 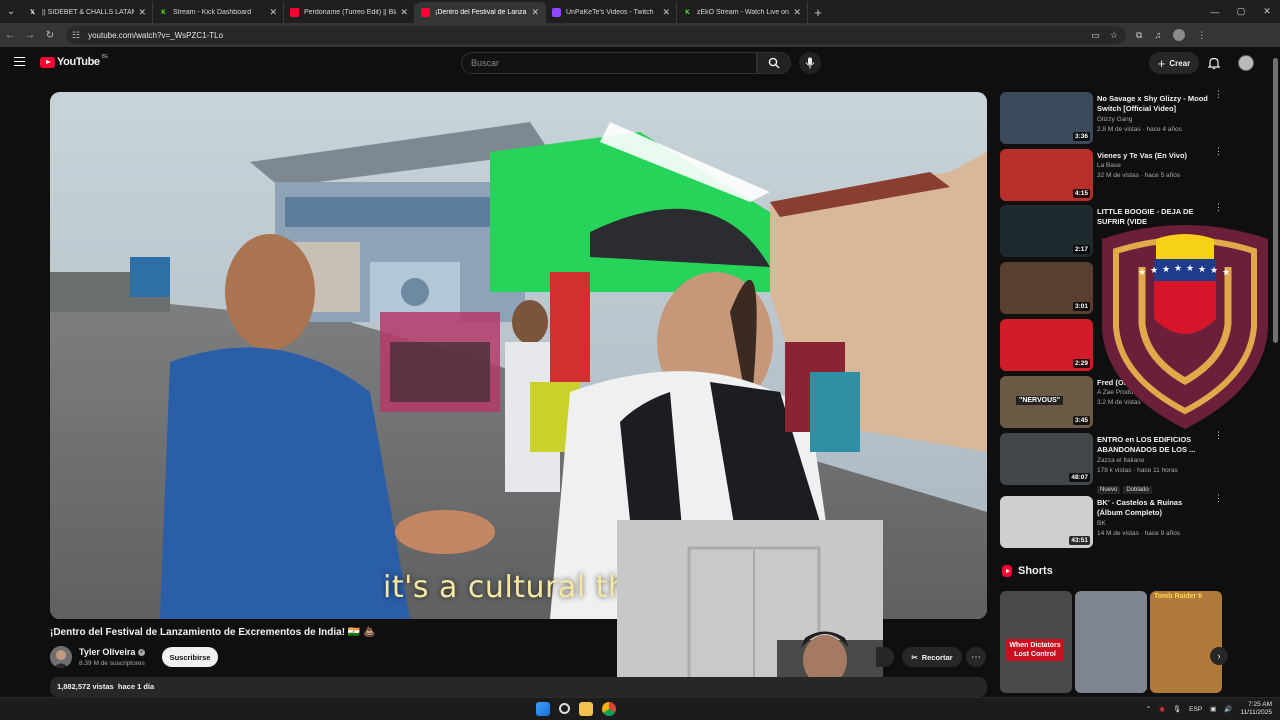 I want to click on tray-chevron-icon: ⌃, so click(x=1148, y=709).